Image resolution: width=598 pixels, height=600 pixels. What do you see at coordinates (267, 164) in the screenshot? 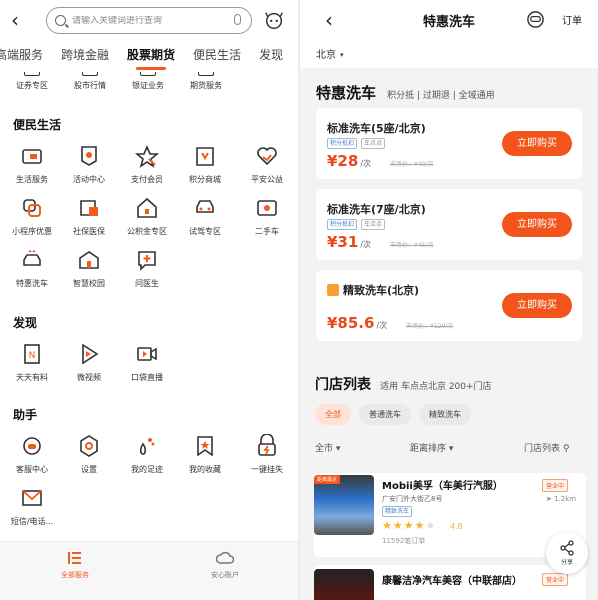
I see `grid-item-charity: 平安公益` at bounding box center [267, 164].